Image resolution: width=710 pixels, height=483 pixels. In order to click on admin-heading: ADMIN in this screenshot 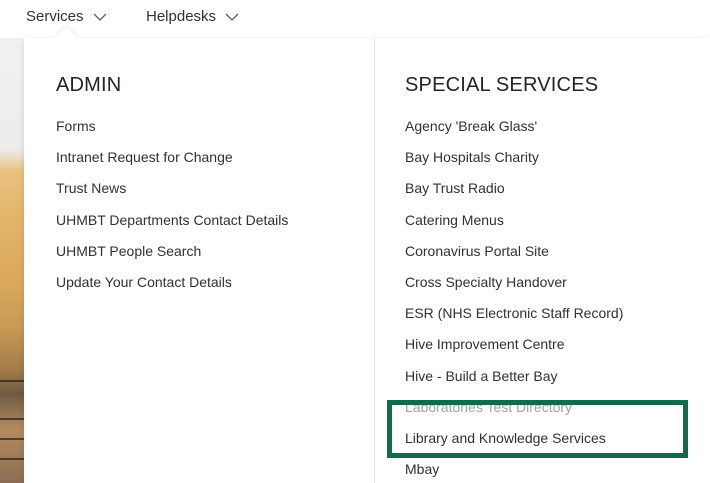, I will do `click(89, 85)`.